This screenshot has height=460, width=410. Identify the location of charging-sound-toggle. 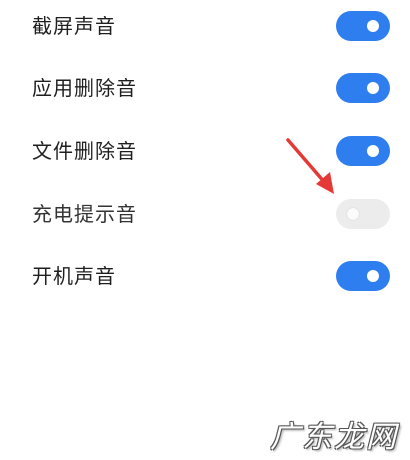
(363, 214).